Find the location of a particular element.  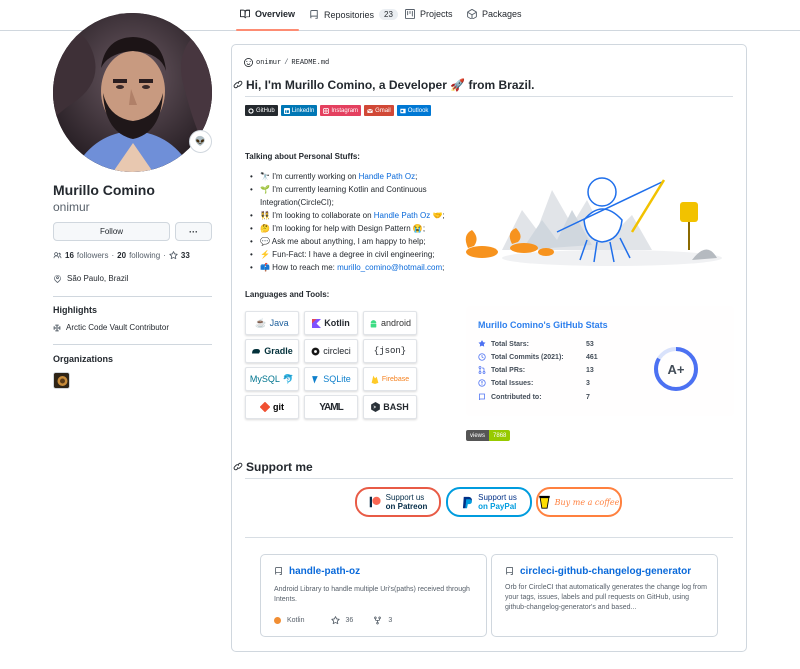

social-badges: GitHub LinkedIn Instagram Gmail Outlook is located at coordinates (338, 110).